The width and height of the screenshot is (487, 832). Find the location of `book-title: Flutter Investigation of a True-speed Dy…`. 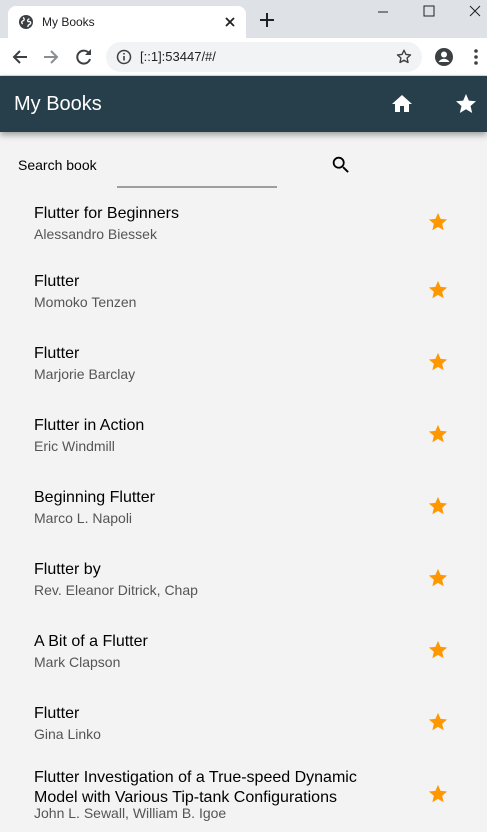

book-title: Flutter Investigation of a True-speed Dy… is located at coordinates (195, 787).